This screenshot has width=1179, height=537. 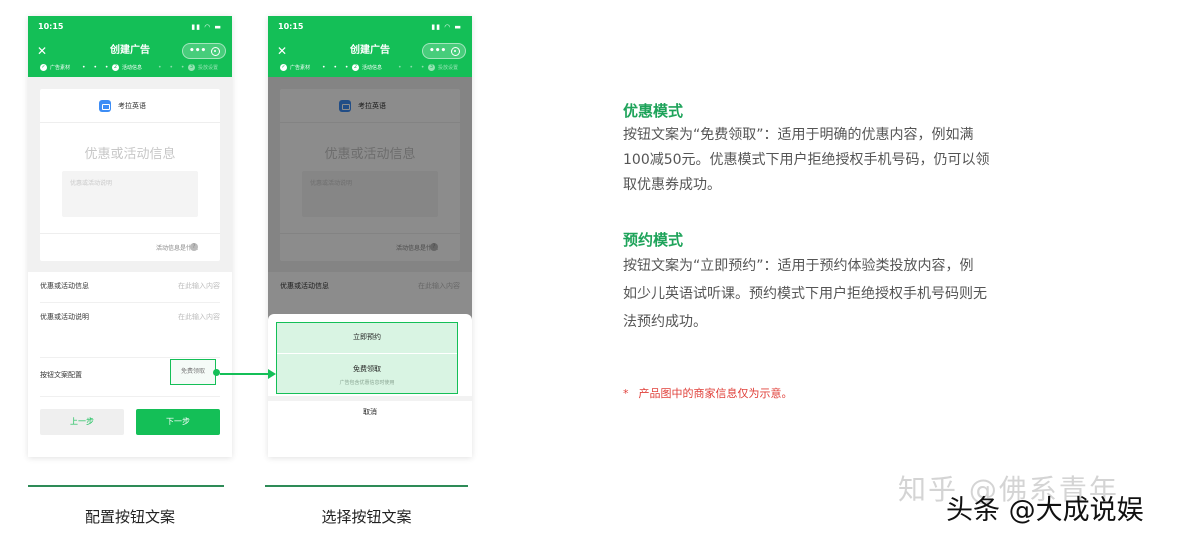 I want to click on disclaimer-note: * 产品图中的商家信息仅为示意。, so click(x=708, y=393).